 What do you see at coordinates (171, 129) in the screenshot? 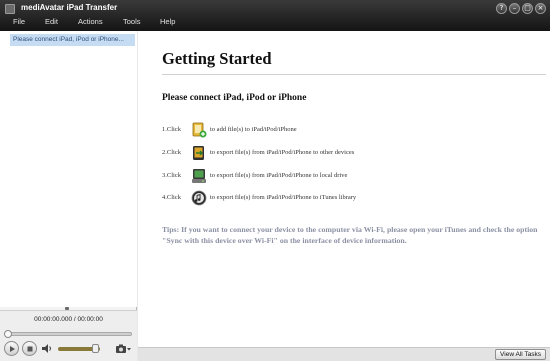
I see `step-number: 1.Click` at bounding box center [171, 129].